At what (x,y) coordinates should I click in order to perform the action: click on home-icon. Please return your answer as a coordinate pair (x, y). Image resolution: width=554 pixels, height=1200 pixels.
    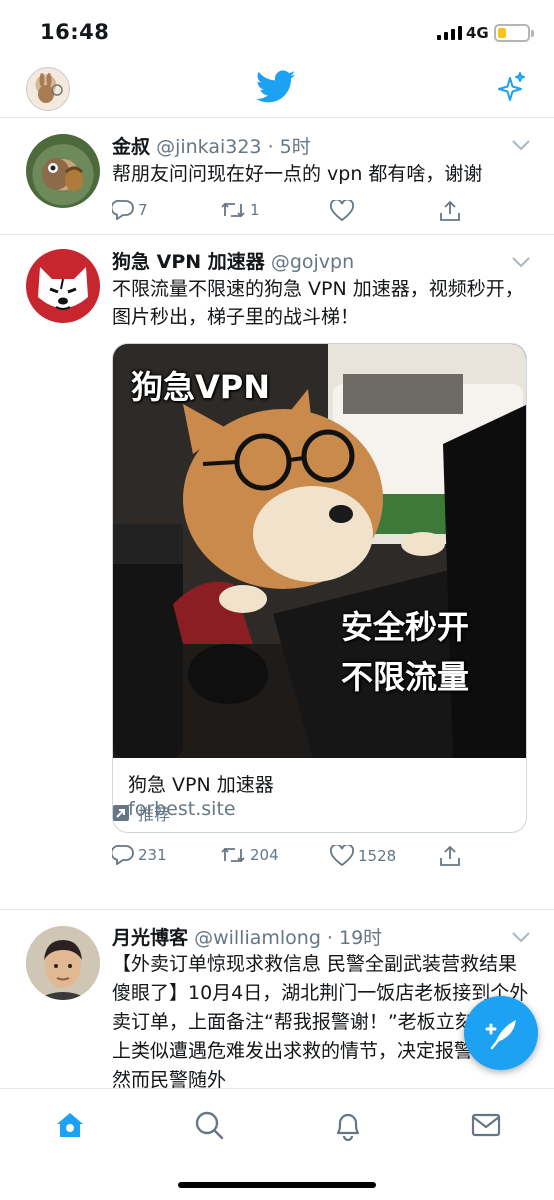
    Looking at the image, I should click on (70, 1125).